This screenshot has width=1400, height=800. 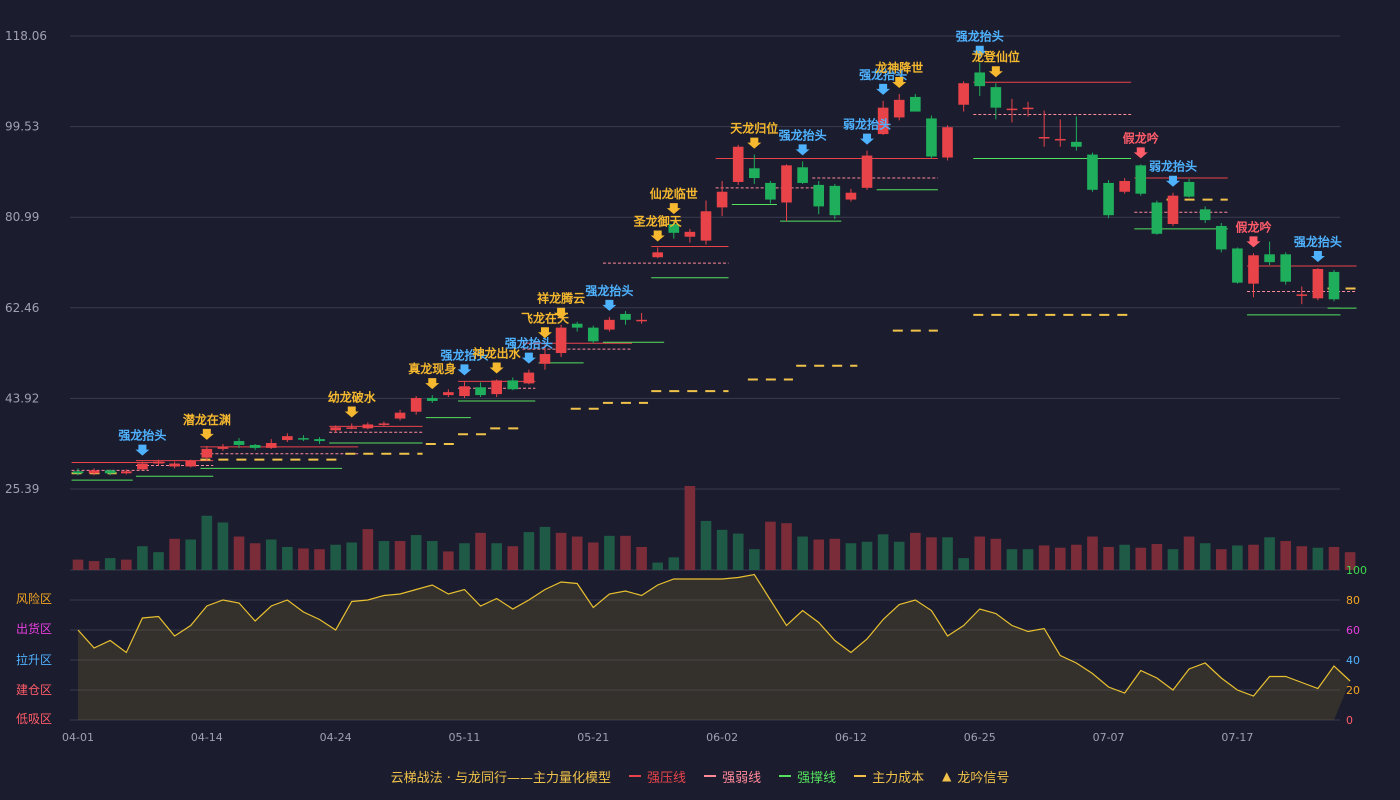 What do you see at coordinates (742, 778) in the screenshot?
I see `legend-label-weak: 强弱线` at bounding box center [742, 778].